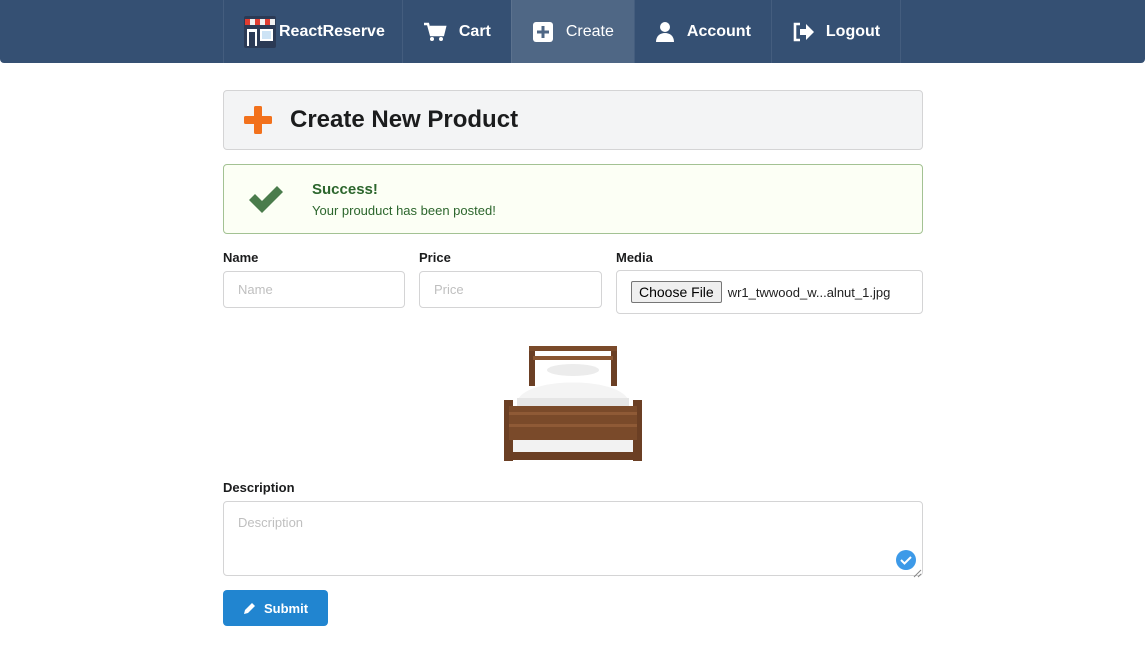  Describe the element at coordinates (249, 608) in the screenshot. I see `pencil-icon` at that location.